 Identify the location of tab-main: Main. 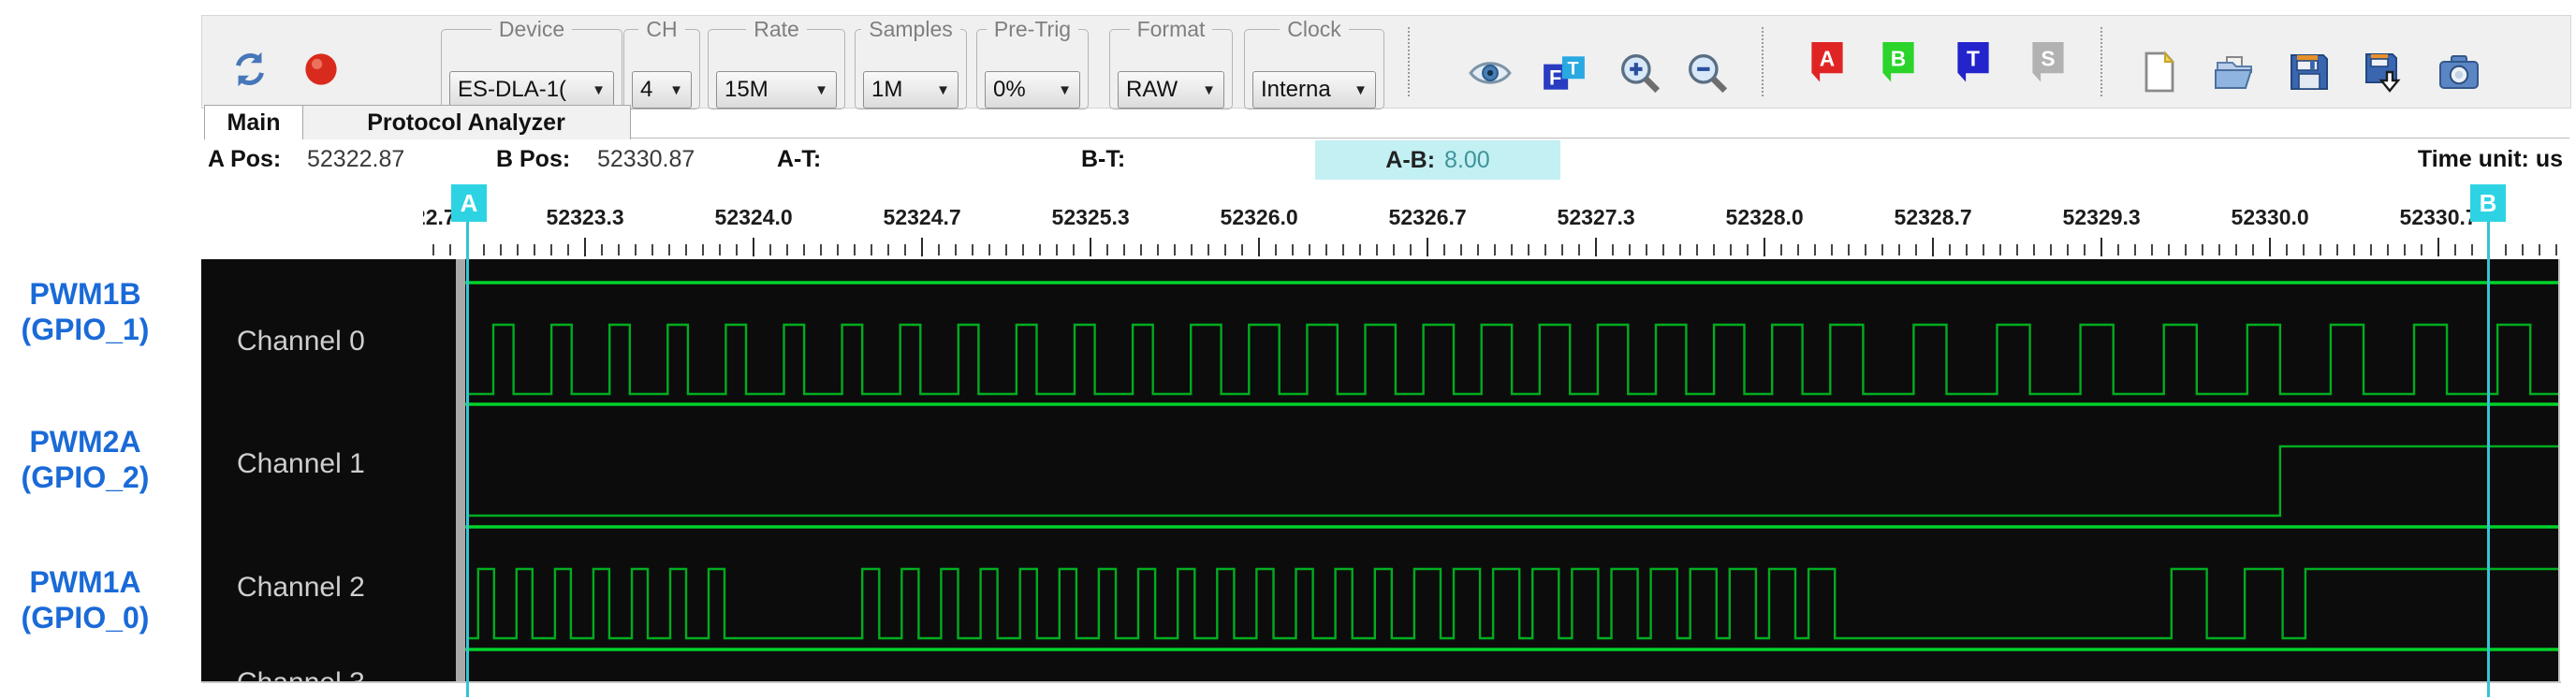
(253, 122).